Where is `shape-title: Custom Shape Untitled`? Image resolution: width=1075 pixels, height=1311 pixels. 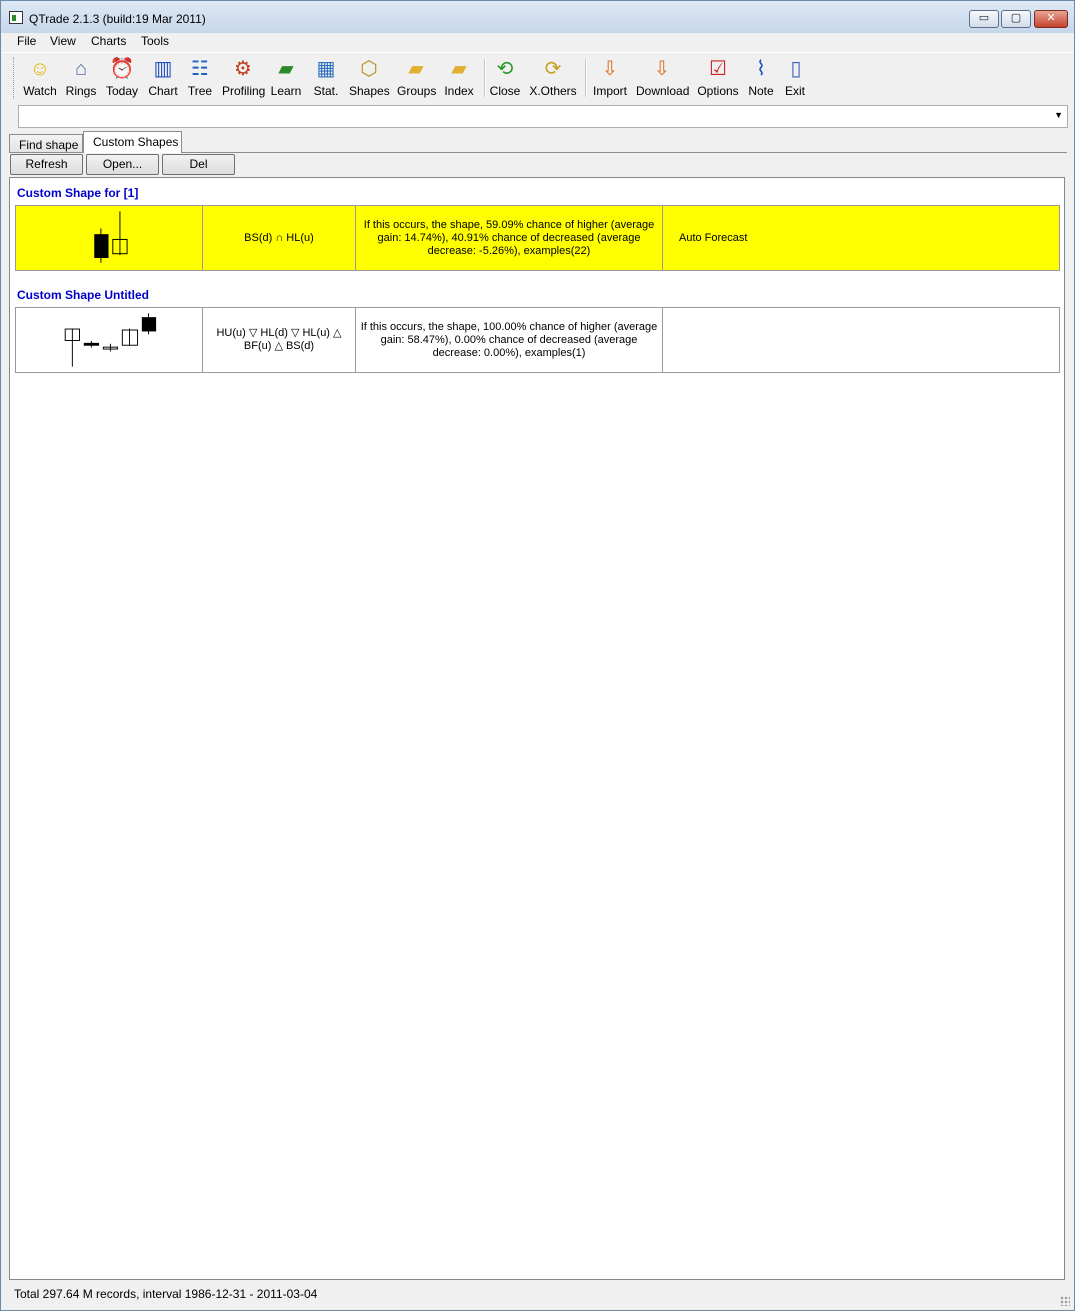 shape-title: Custom Shape Untitled is located at coordinates (83, 295).